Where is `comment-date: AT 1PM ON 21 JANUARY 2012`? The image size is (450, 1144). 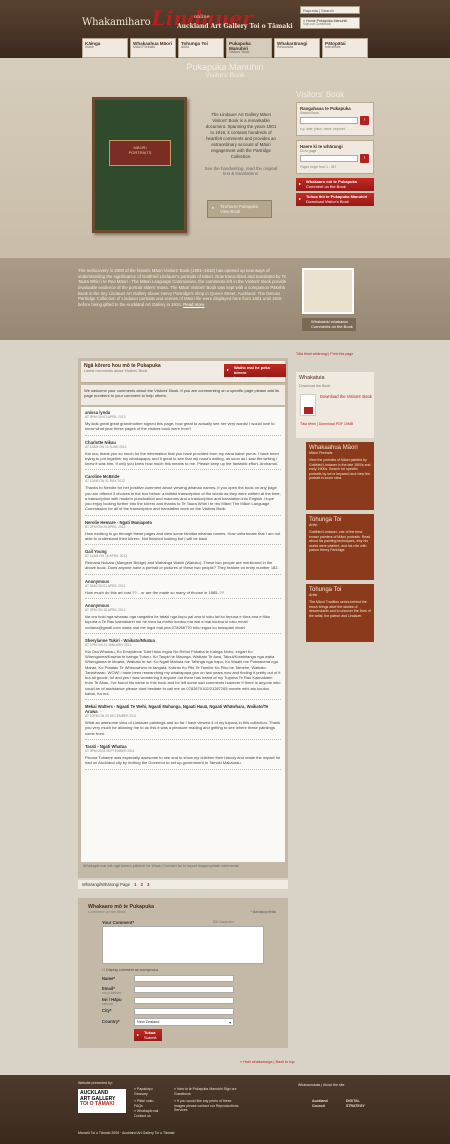
comment-date: AT 1PM ON 21 JANUARY 2012 is located at coordinates (108, 644).